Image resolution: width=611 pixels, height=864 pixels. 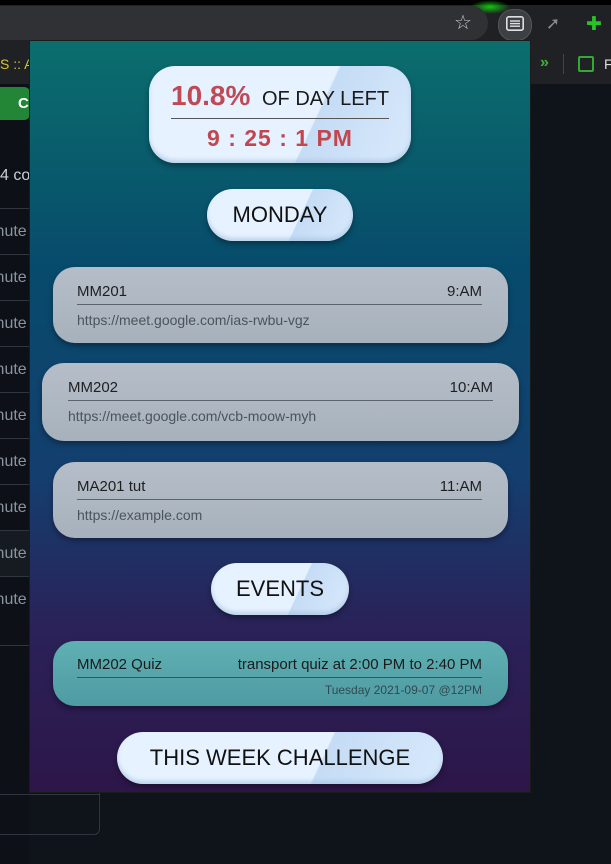 I want to click on class-card: MA201 tut 11:AM https://example.com, so click(x=280, y=500).